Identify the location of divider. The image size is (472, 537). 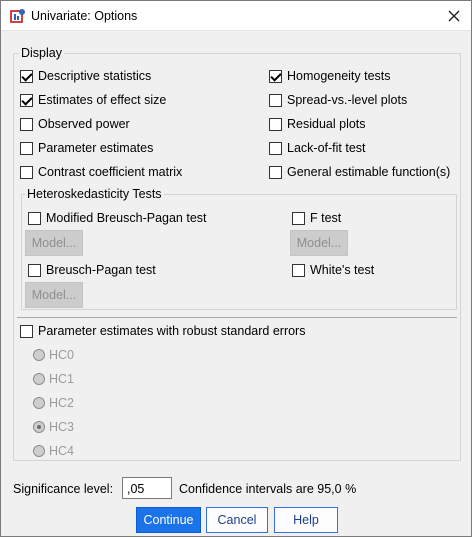
(237, 317).